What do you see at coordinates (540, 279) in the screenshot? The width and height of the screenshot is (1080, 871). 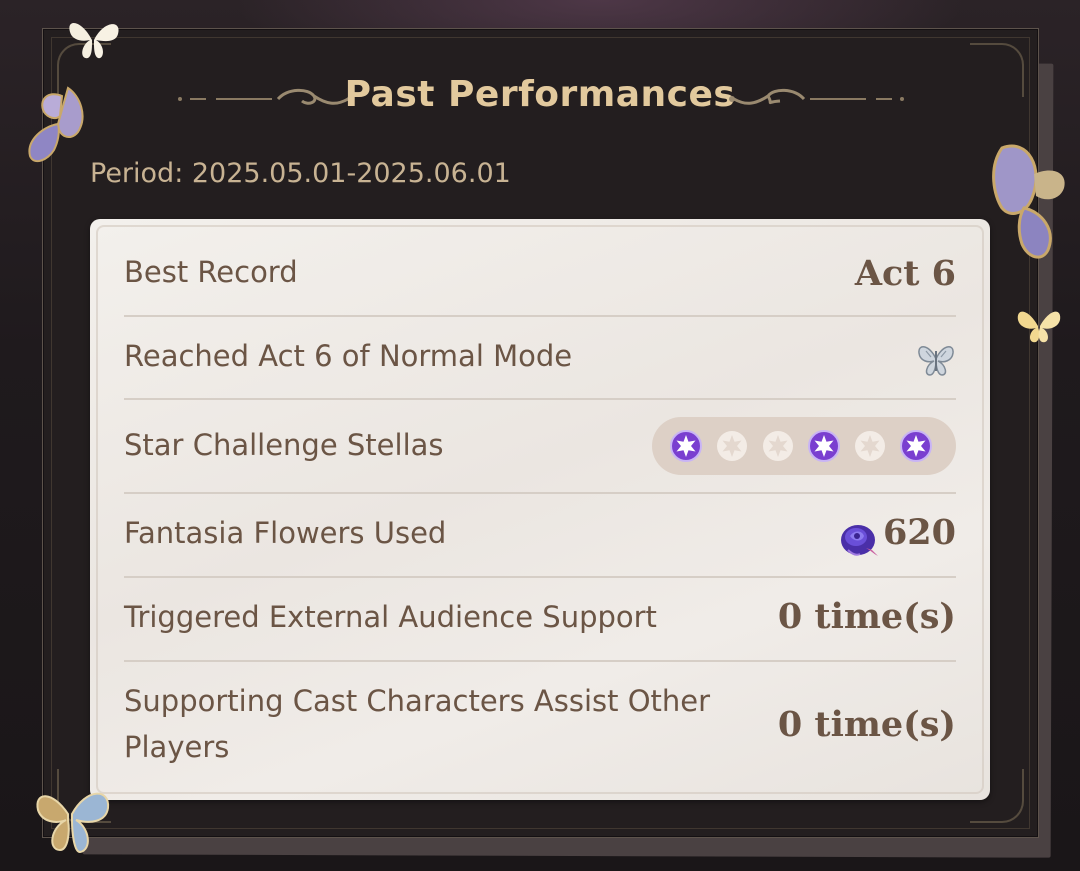 I see `row-best-record: Best Record Act 6` at bounding box center [540, 279].